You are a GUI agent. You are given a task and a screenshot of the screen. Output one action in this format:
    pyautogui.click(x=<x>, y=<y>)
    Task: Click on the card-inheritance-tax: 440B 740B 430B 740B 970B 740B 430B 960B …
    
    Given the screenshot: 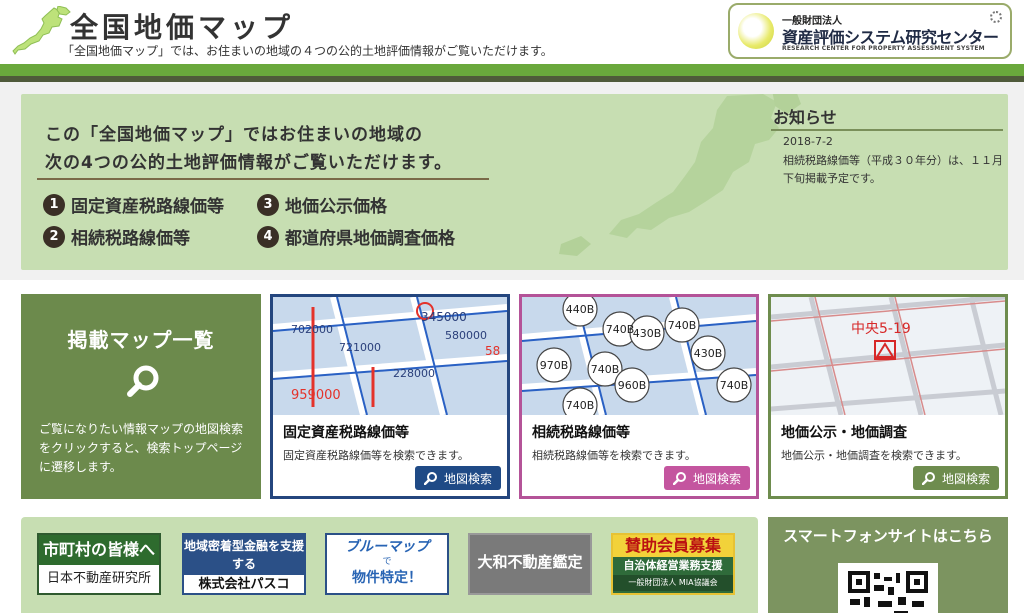 What is the action you would take?
    pyautogui.click(x=639, y=396)
    